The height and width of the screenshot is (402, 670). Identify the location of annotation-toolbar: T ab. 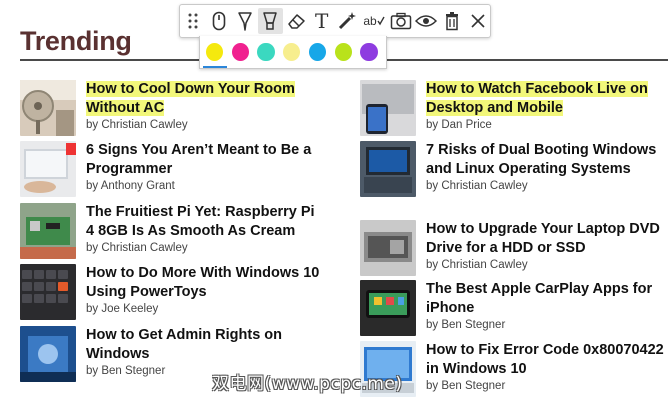
(335, 21).